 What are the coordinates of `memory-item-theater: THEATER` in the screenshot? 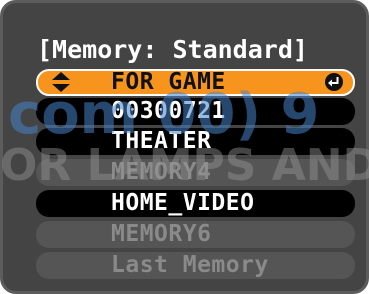 It's located at (195, 141).